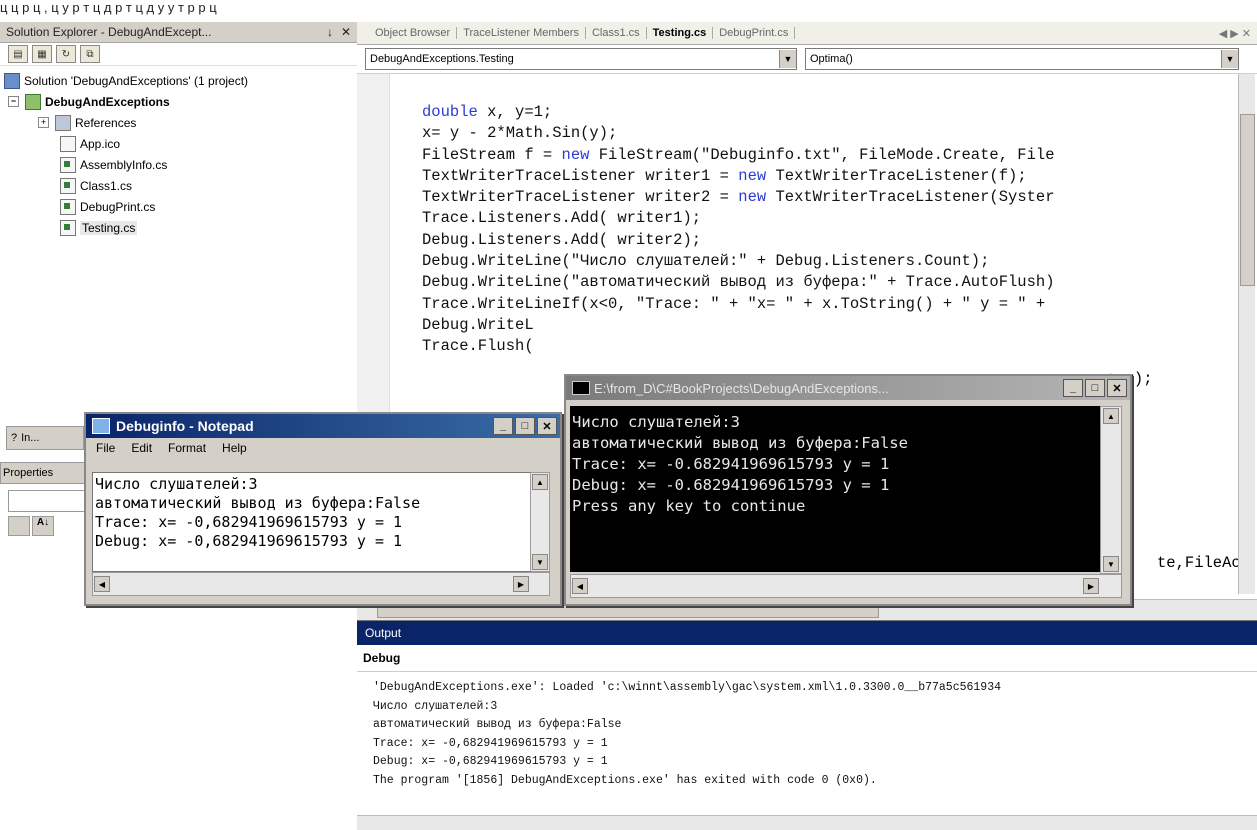 This screenshot has height=830, width=1257. Describe the element at coordinates (807, 822) in the screenshot. I see `output-horizontal-scrollbar` at that location.